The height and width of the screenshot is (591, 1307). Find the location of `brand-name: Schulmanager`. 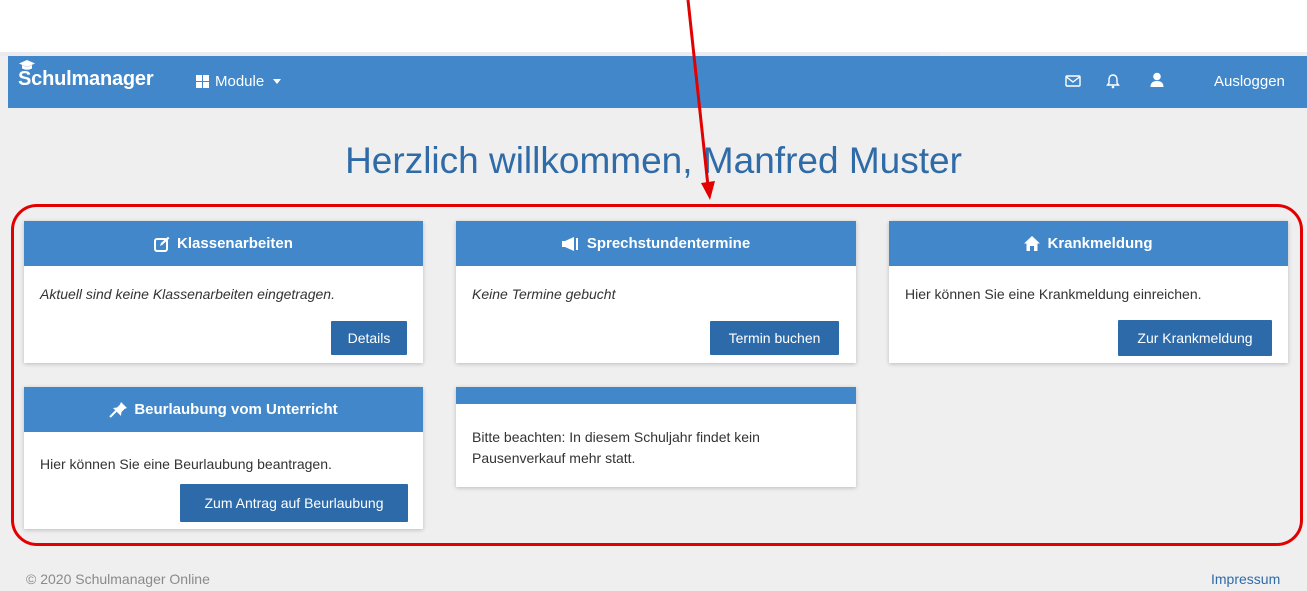

brand-name: Schulmanager is located at coordinates (86, 79).